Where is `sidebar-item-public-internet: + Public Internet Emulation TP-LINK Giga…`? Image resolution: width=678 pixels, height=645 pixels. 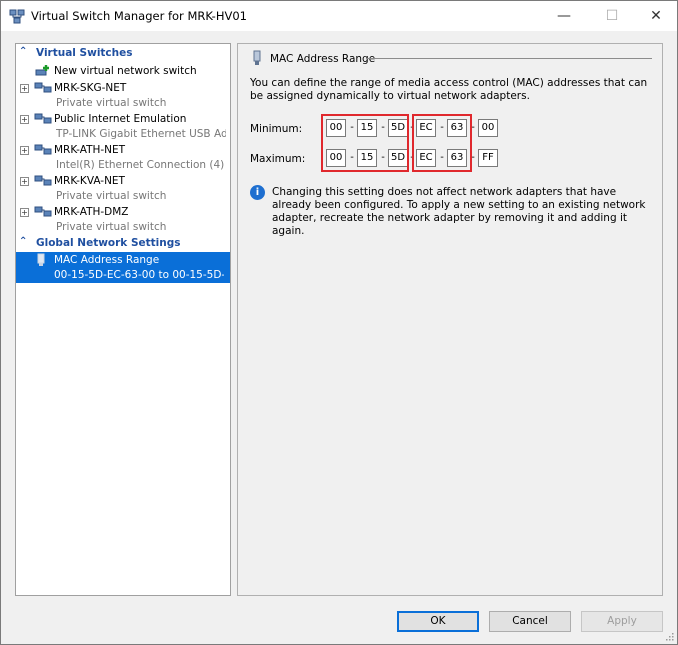 sidebar-item-public-internet: + Public Internet Emulation TP-LINK Giga… is located at coordinates (123, 126).